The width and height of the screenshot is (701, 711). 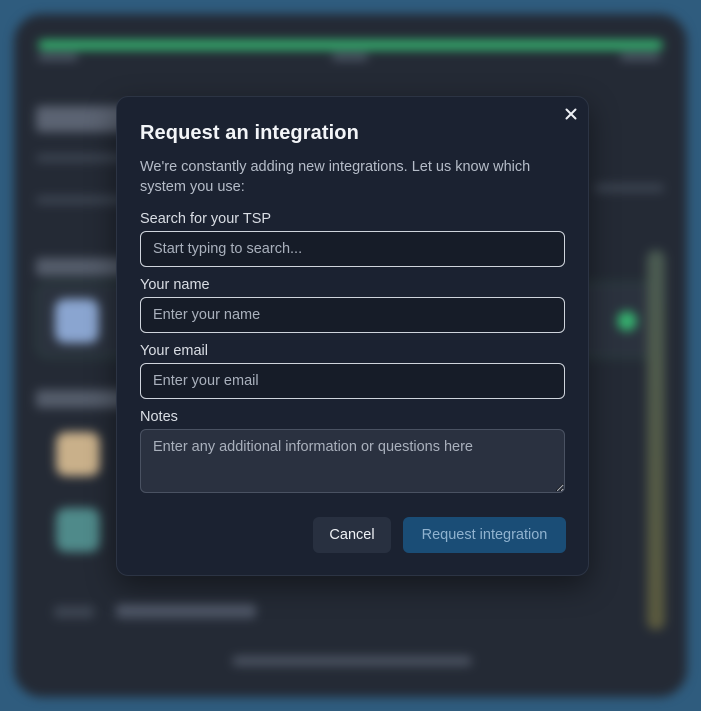 What do you see at coordinates (352, 381) in the screenshot?
I see `email-input` at bounding box center [352, 381].